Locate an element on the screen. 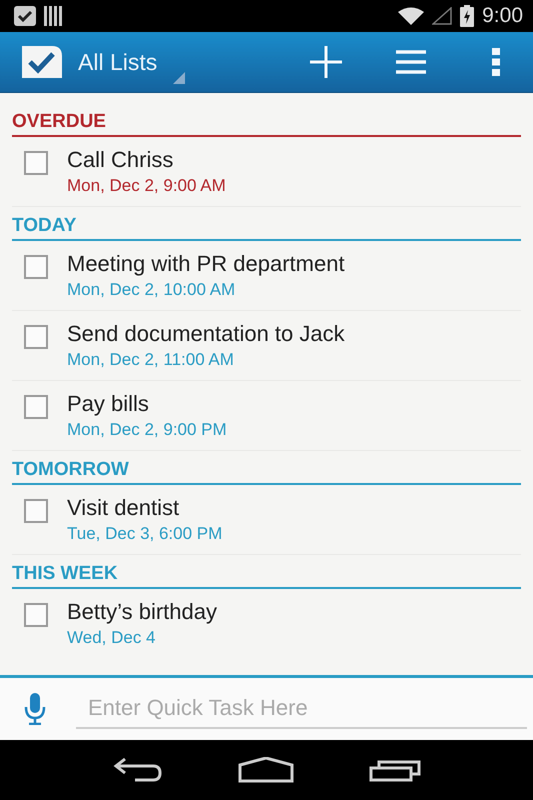  section-header: TODAY is located at coordinates (266, 226).